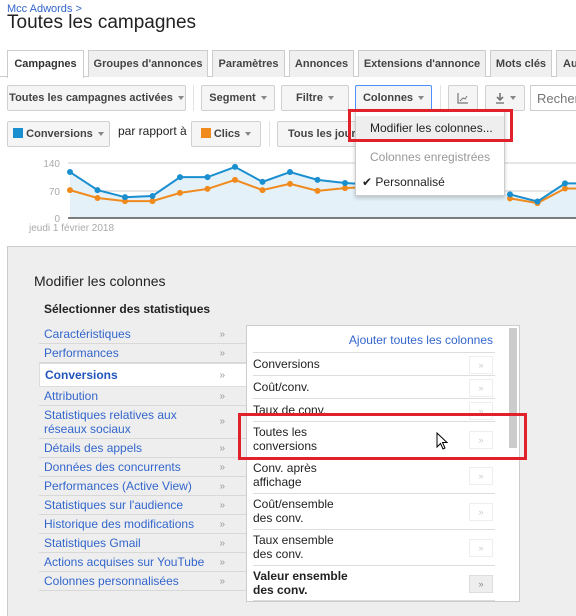  I want to click on metric2-dropdown: Clics, so click(226, 134).